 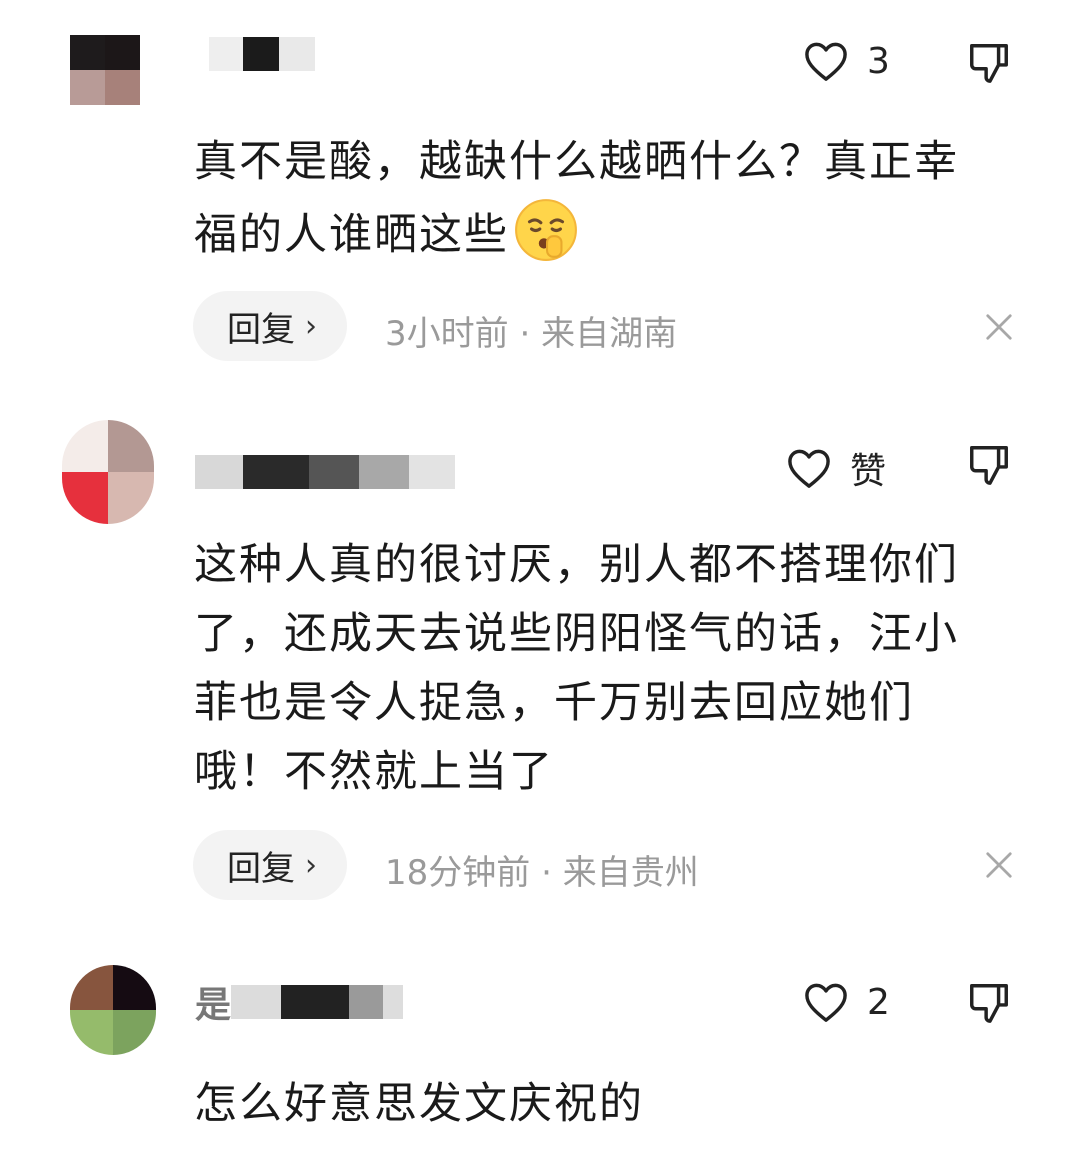 What do you see at coordinates (213, 1005) in the screenshot?
I see `username-visible-char: 是` at bounding box center [213, 1005].